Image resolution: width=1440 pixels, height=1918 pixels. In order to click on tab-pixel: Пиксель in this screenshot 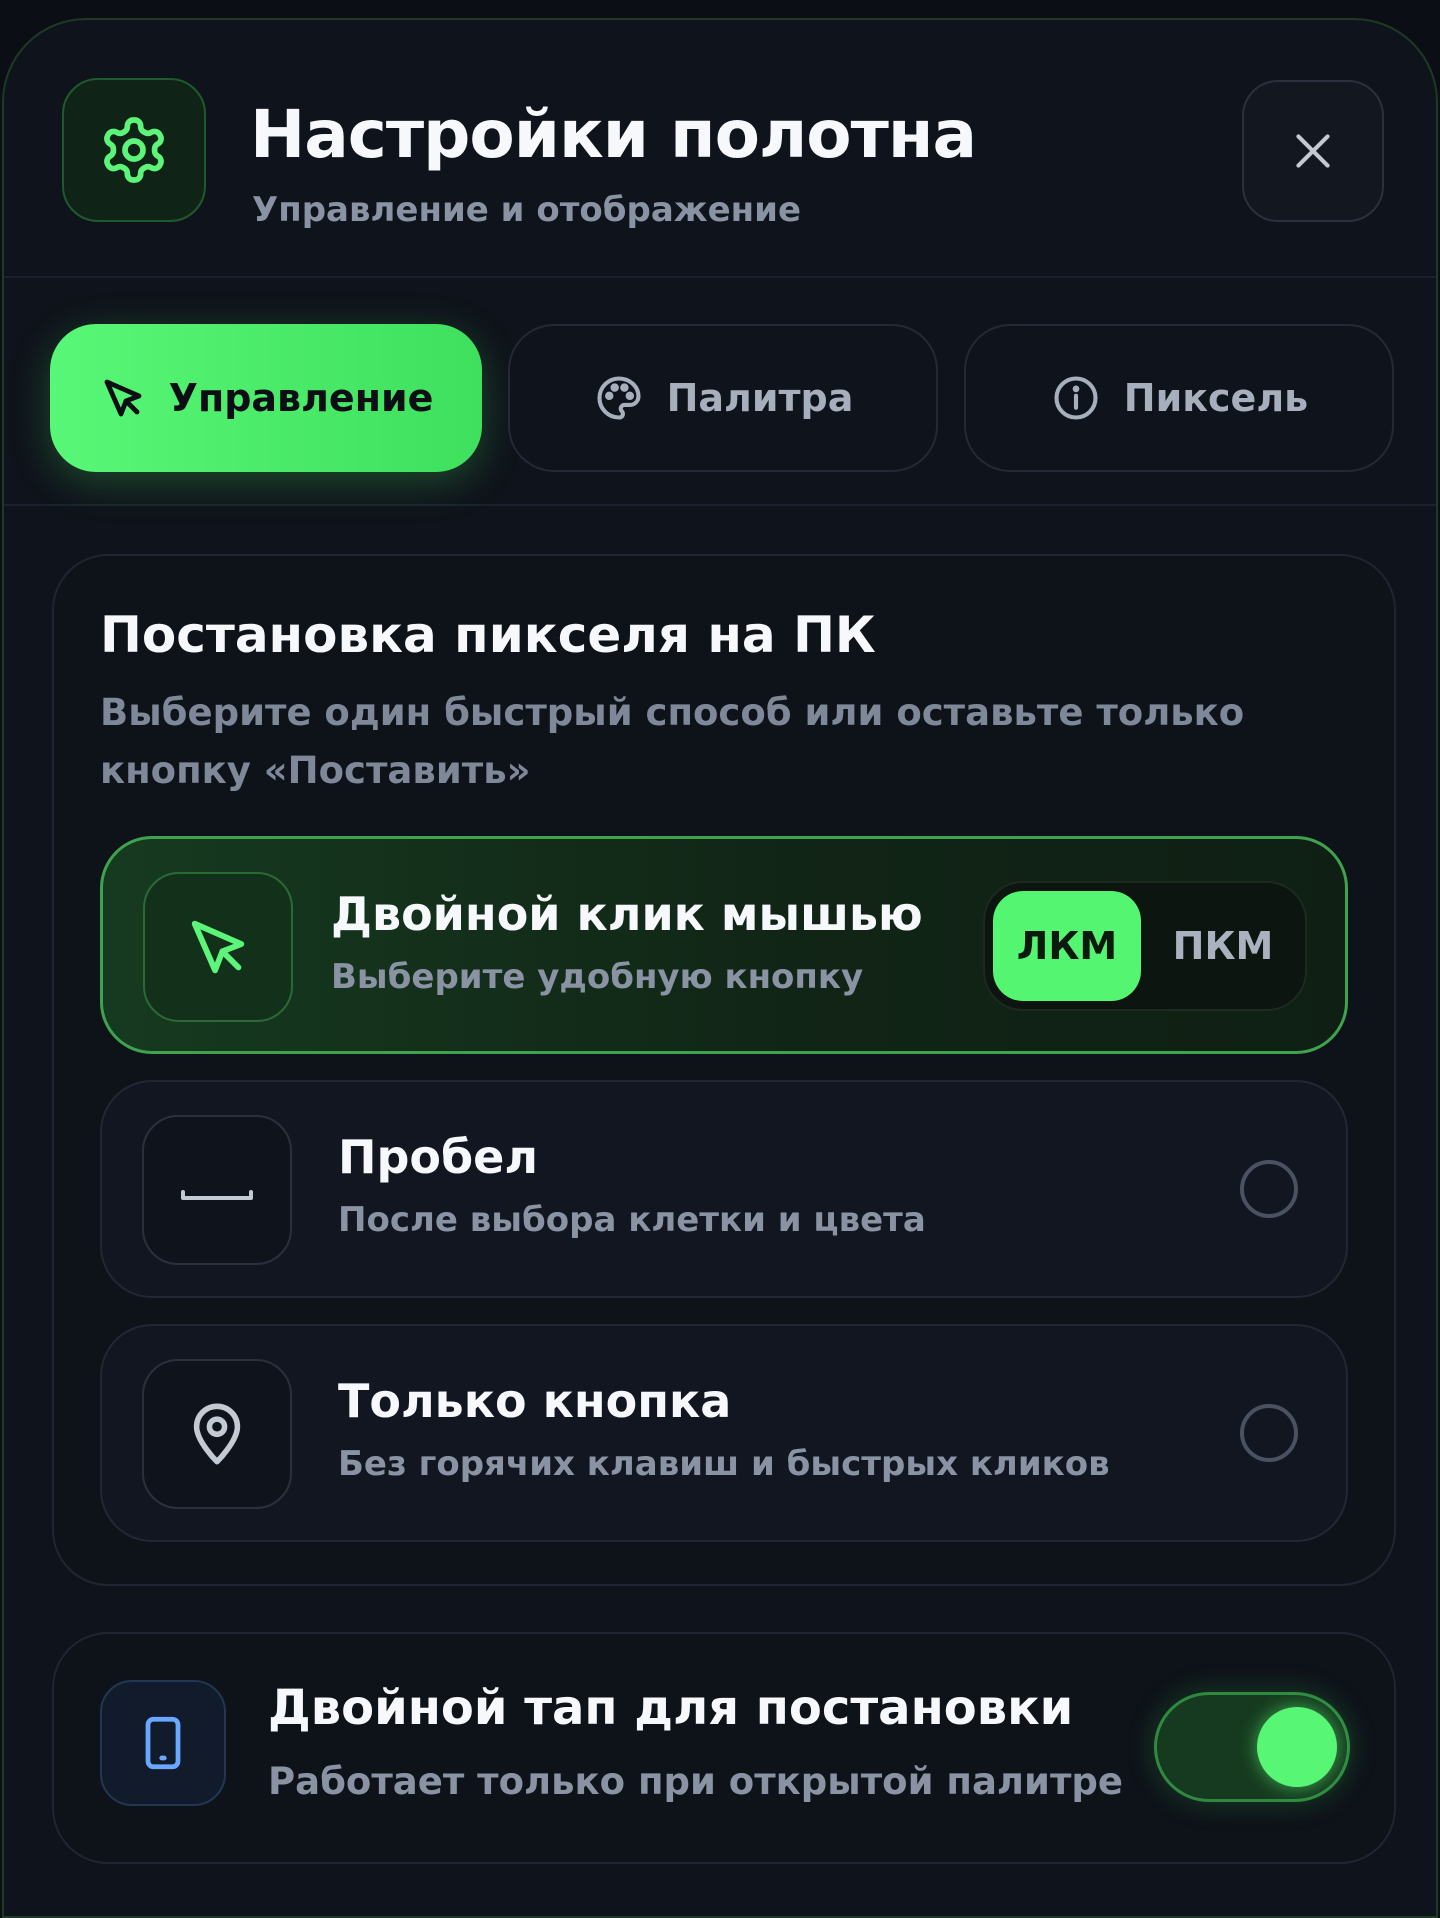, I will do `click(1179, 398)`.